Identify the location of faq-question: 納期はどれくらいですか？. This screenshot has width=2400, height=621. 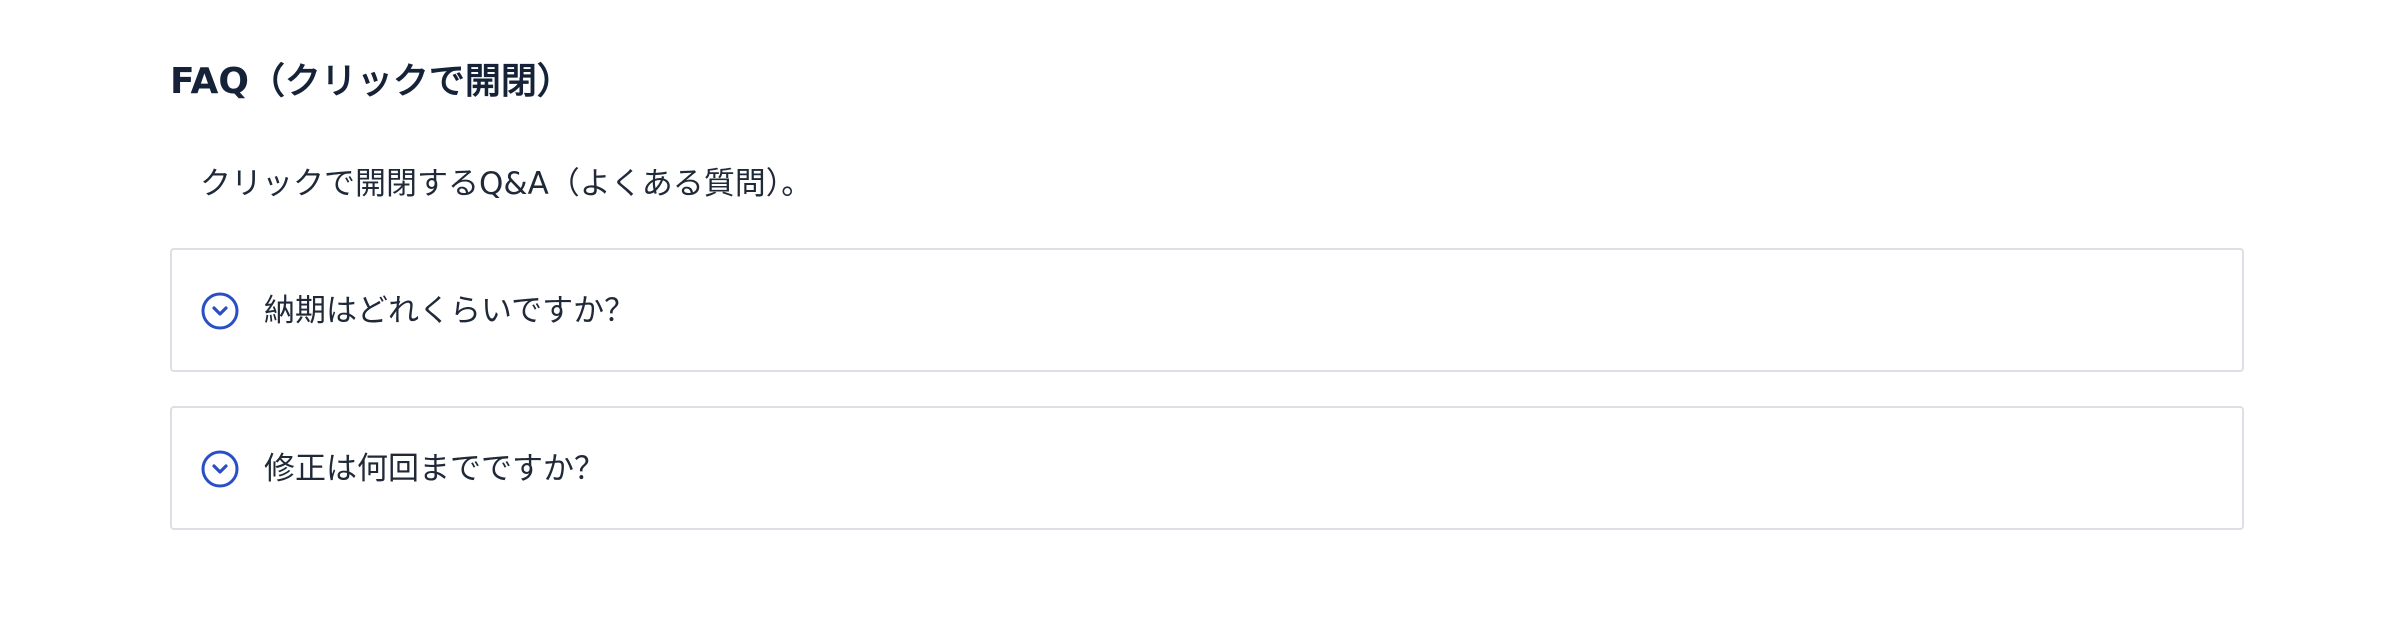
(450, 311).